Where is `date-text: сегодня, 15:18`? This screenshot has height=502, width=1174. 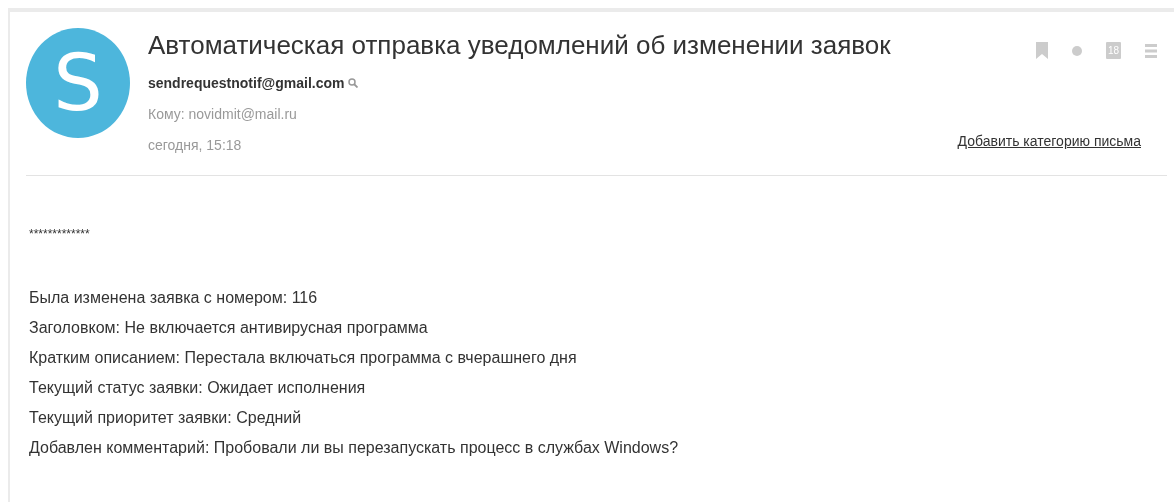
date-text: сегодня, 15:18 is located at coordinates (195, 145).